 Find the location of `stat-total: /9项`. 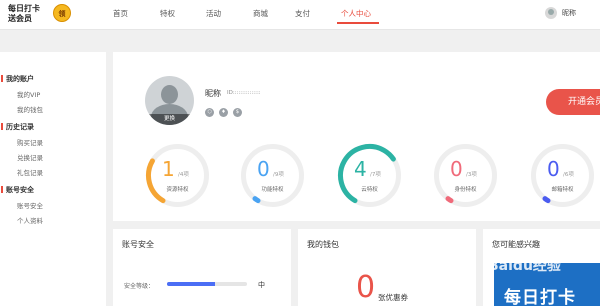

stat-total: /9项 is located at coordinates (278, 175).